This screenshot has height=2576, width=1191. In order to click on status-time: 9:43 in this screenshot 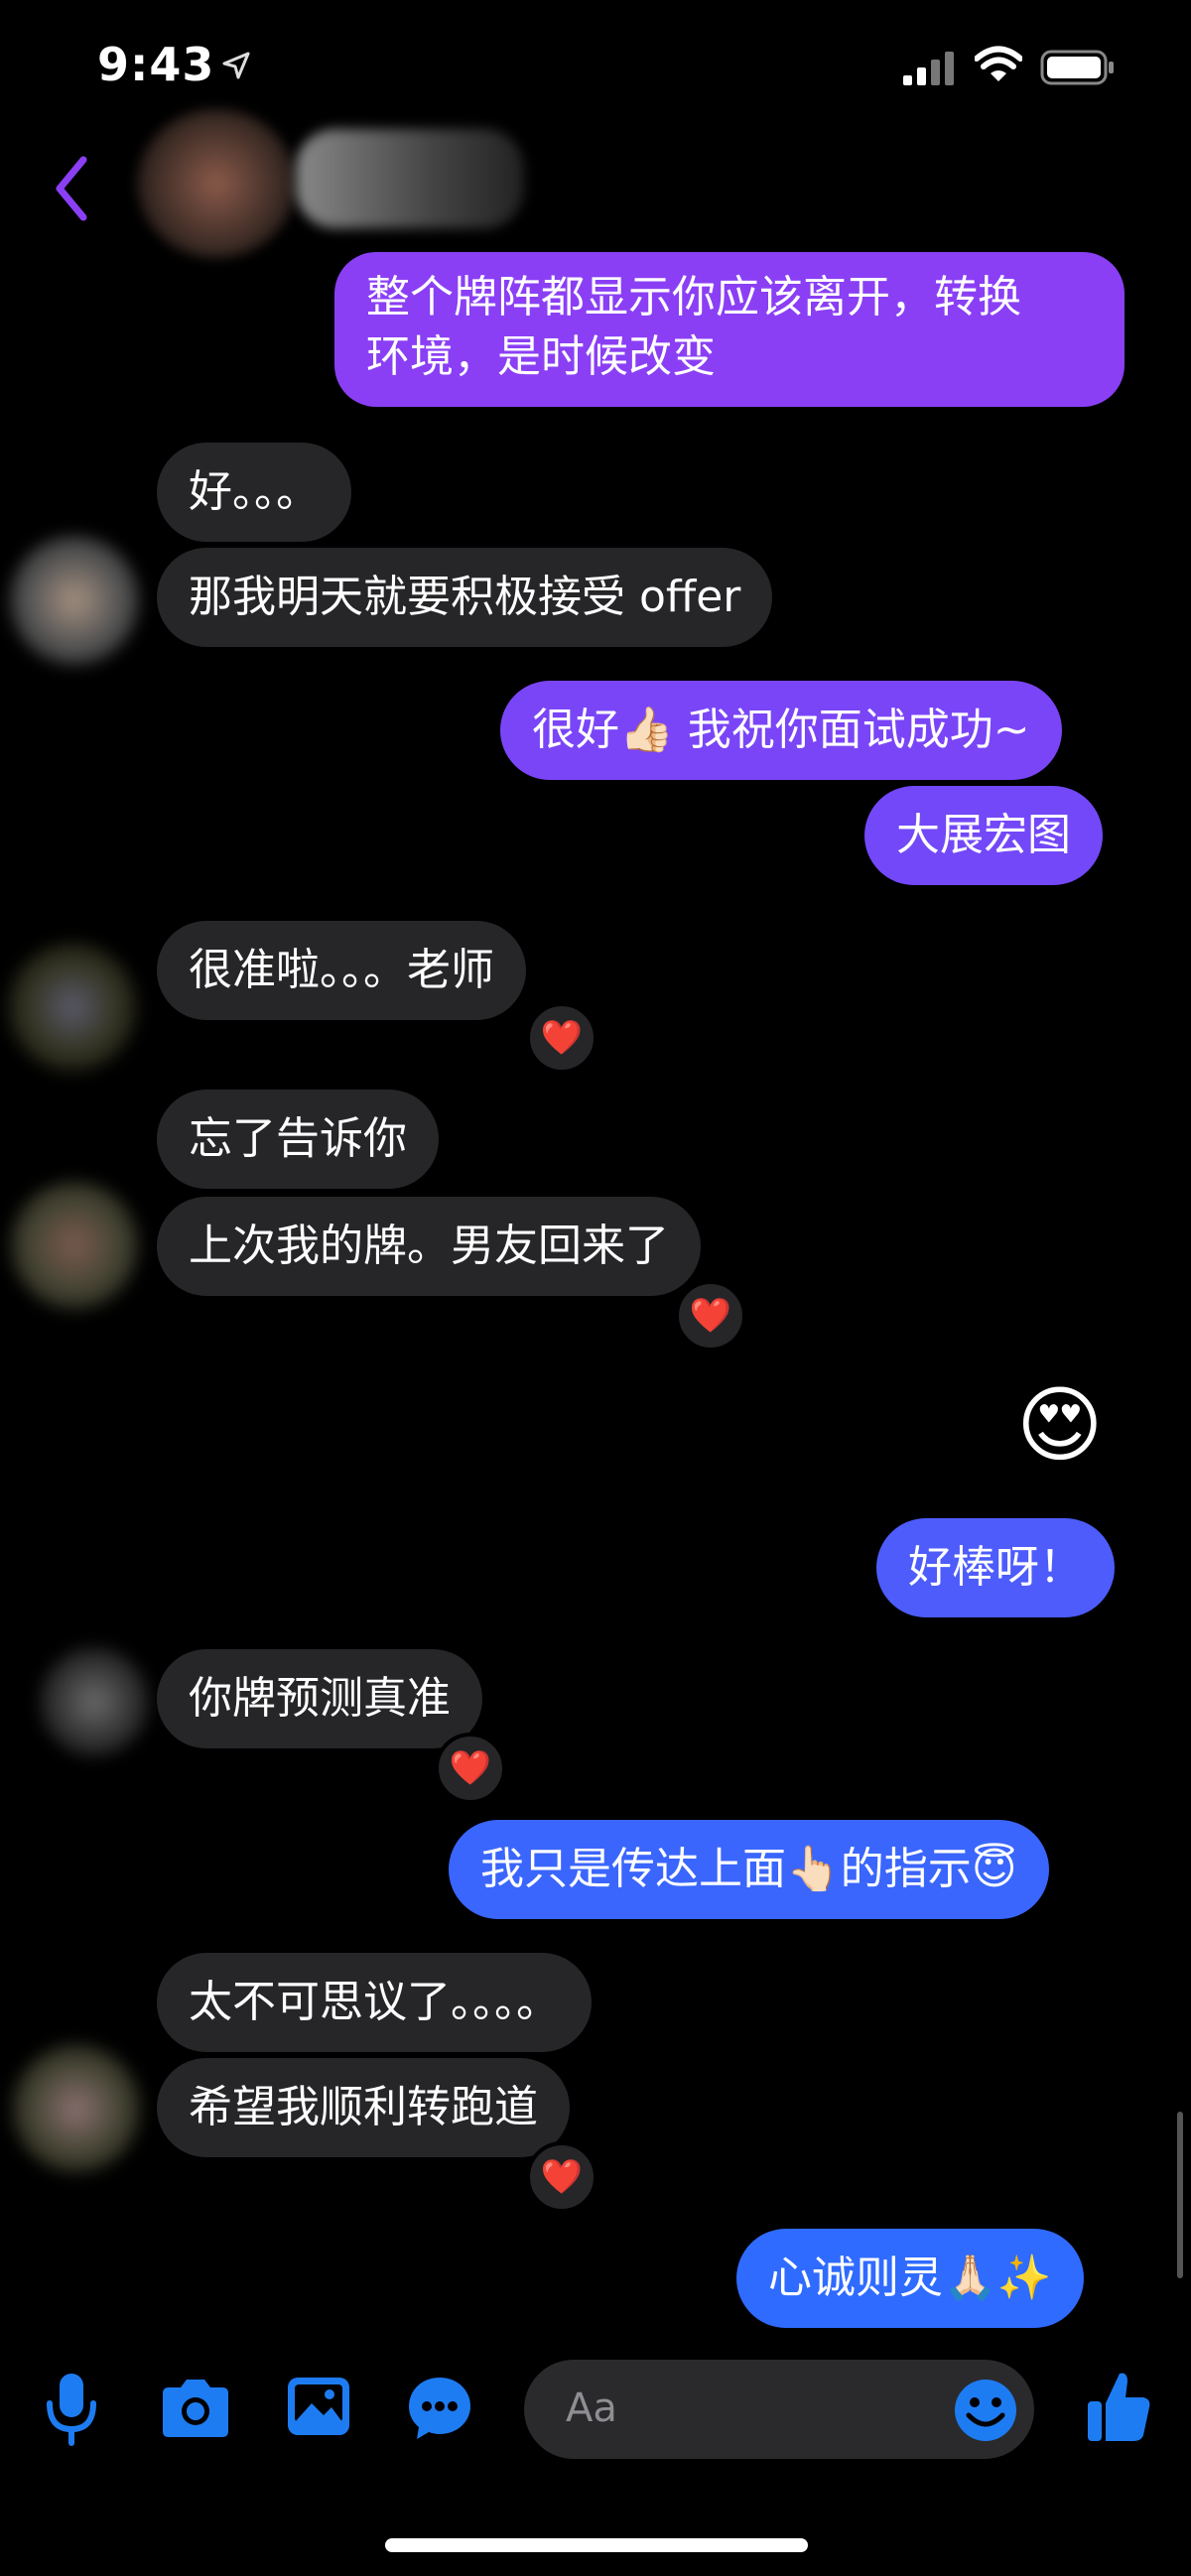, I will do `click(156, 65)`.